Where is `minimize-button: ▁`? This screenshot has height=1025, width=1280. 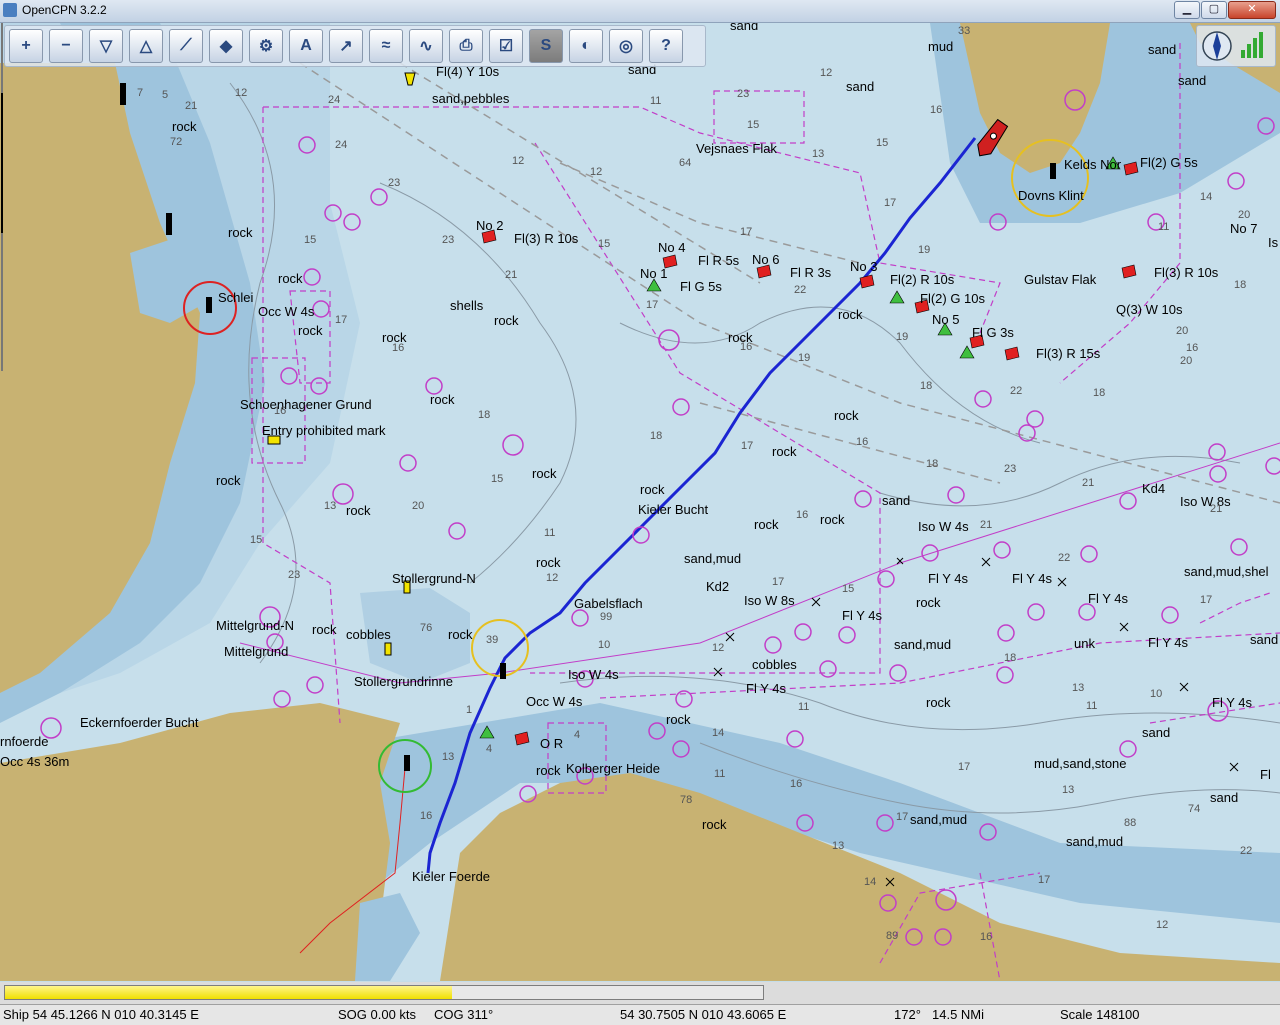
minimize-button: ▁ is located at coordinates (1187, 10).